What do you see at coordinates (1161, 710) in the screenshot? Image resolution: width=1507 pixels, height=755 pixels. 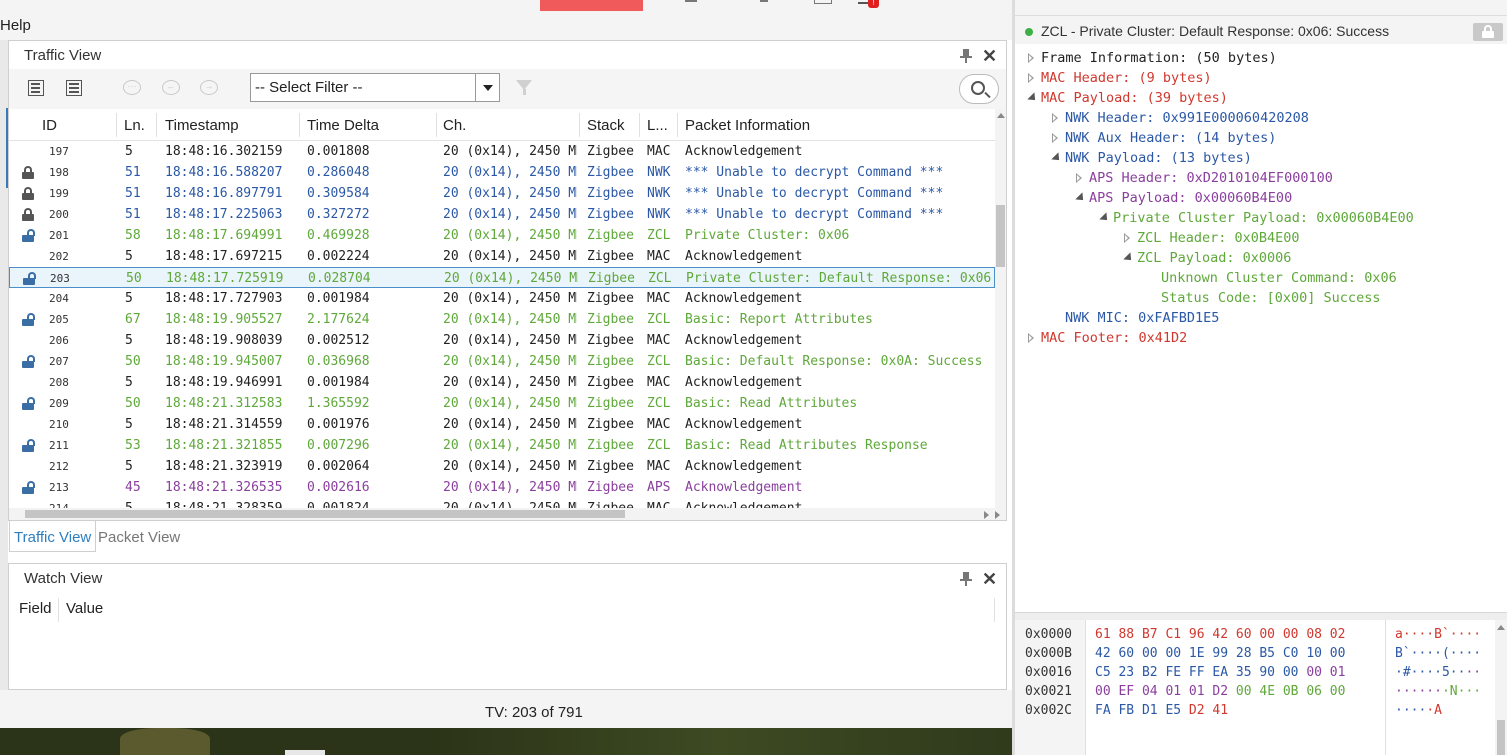 I see `hex-bytes: FA FB D1 E5 D2 41` at bounding box center [1161, 710].